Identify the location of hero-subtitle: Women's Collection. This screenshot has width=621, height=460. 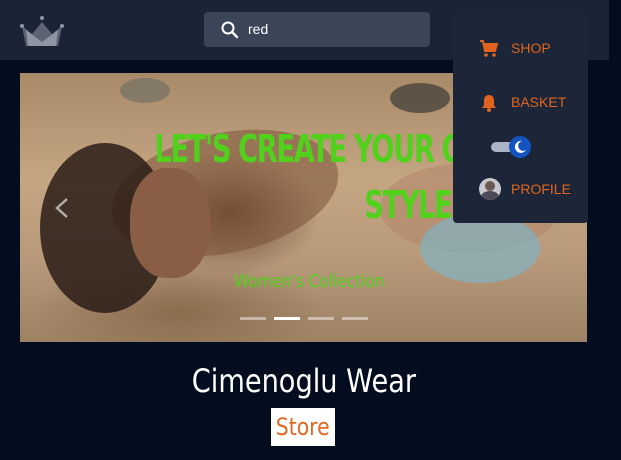
(309, 281).